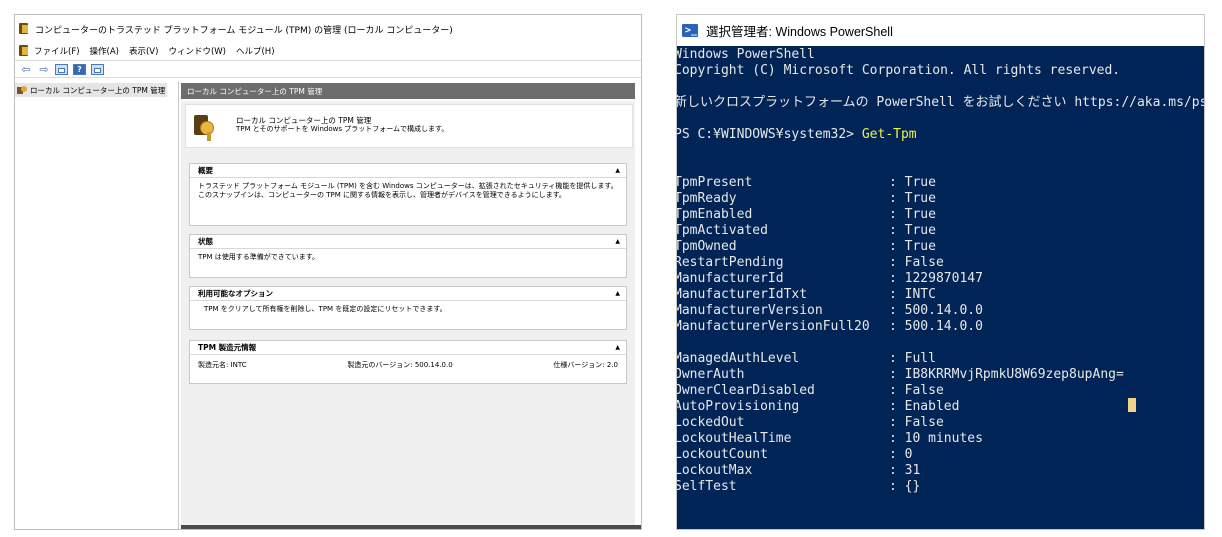 This screenshot has height=537, width=1222. I want to click on tpm-property-row: ManufacturerVersion : 500.14.0.0, so click(829, 311).